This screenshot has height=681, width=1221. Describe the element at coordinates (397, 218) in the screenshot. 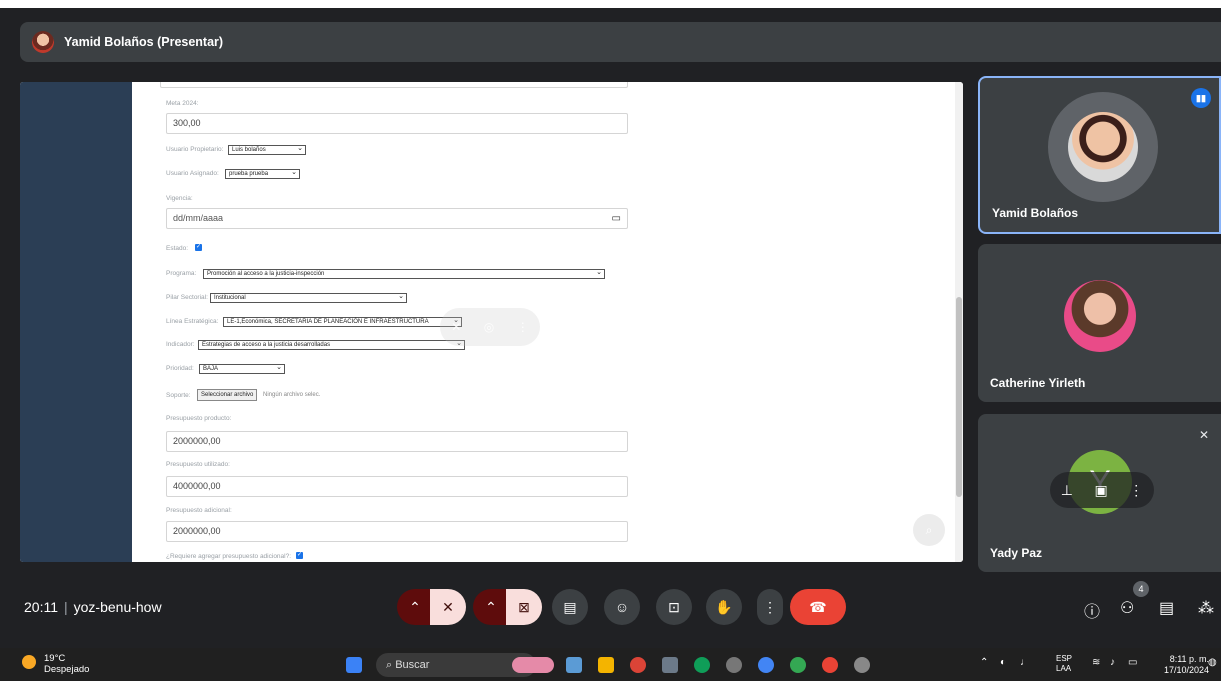

I see `validity-input: dd/mm/aaaa ▭` at that location.